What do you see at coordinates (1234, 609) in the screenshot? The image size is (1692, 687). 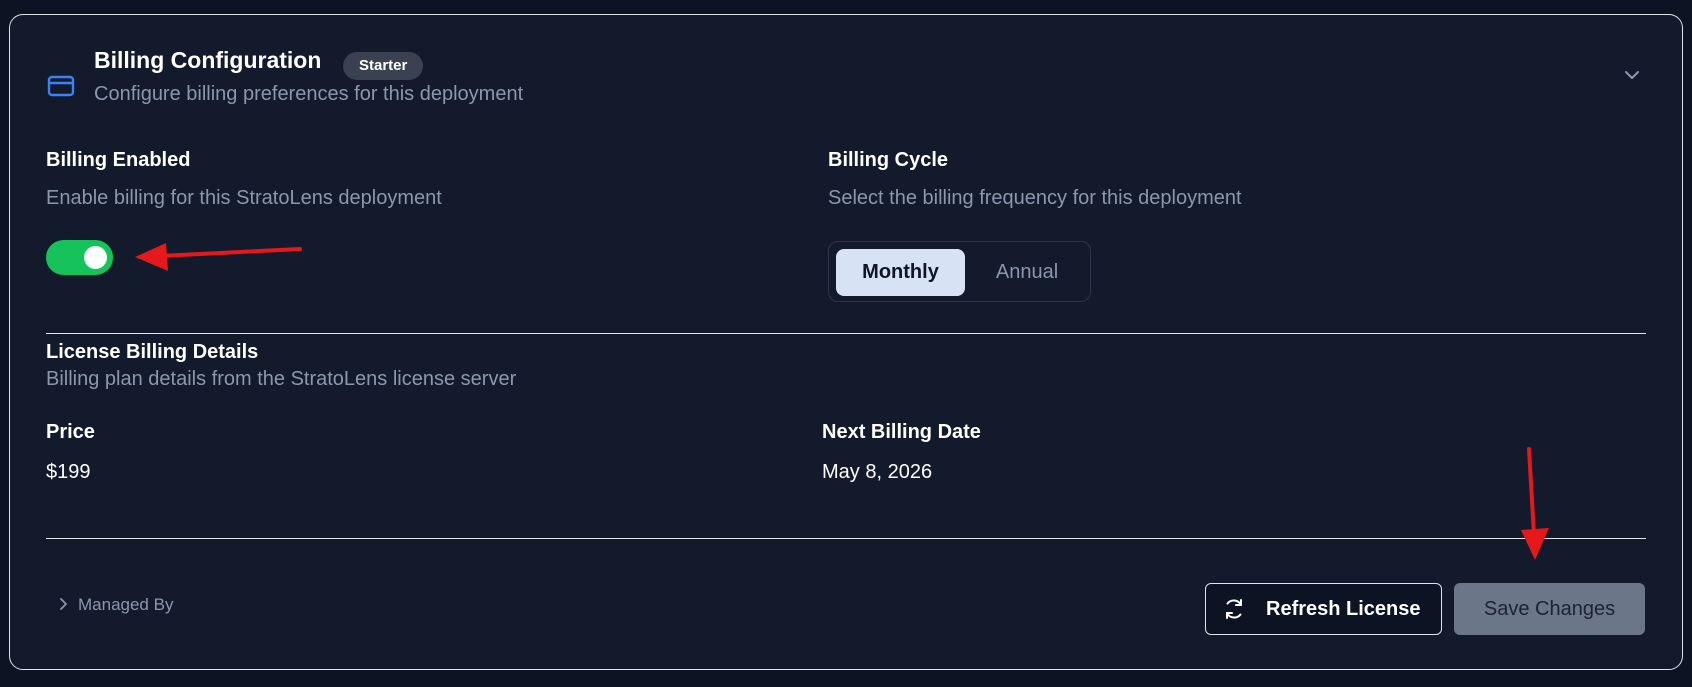 I see `refresh-icon` at bounding box center [1234, 609].